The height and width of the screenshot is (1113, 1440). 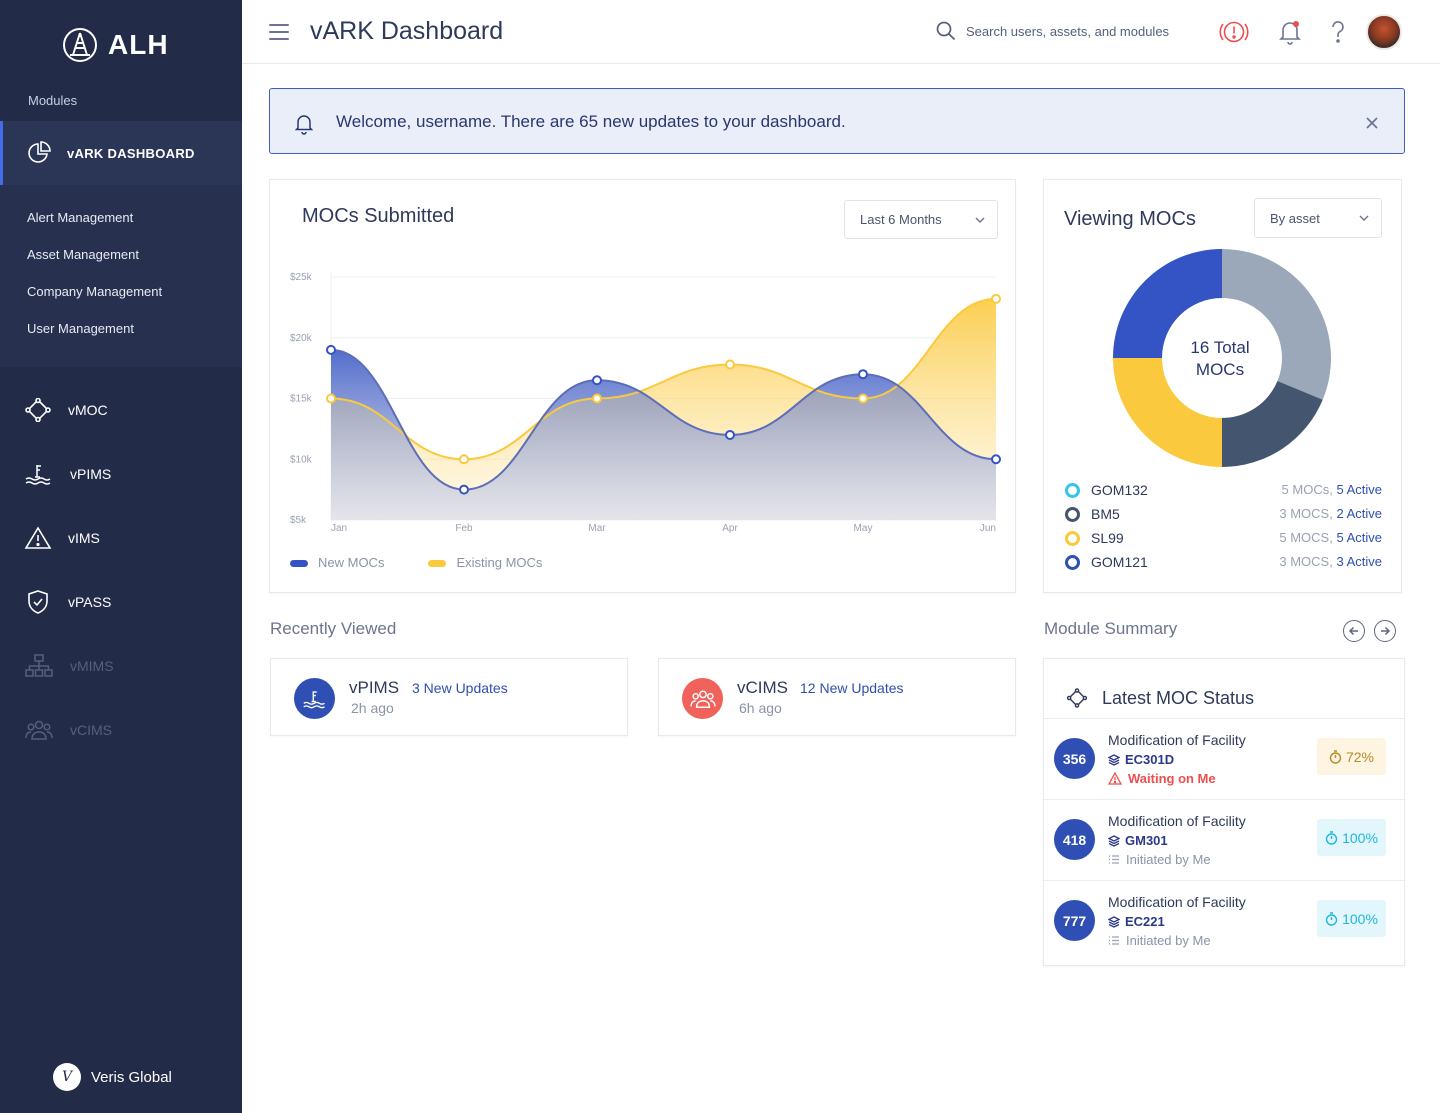 I want to click on moc-status-label: Waiting on Me, so click(x=1172, y=778).